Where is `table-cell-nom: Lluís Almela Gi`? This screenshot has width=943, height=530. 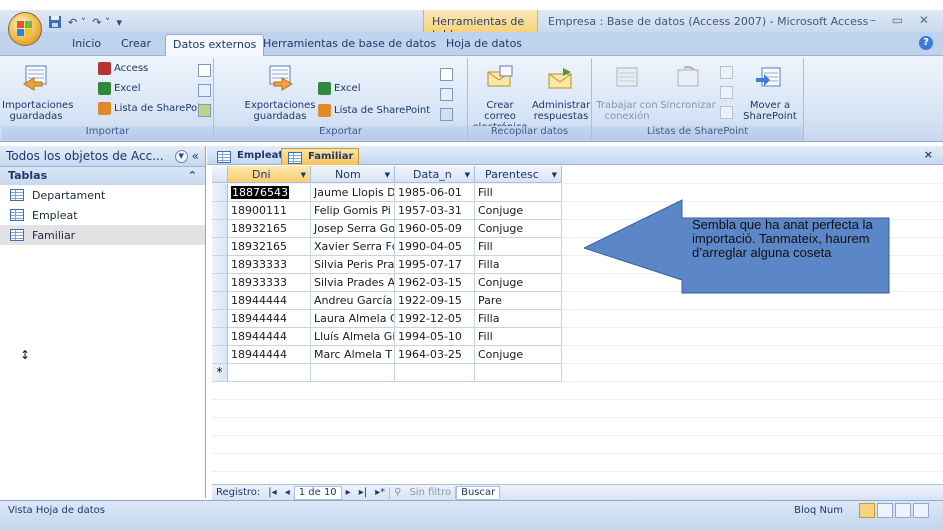 table-cell-nom: Lluís Almela Gi is located at coordinates (353, 337).